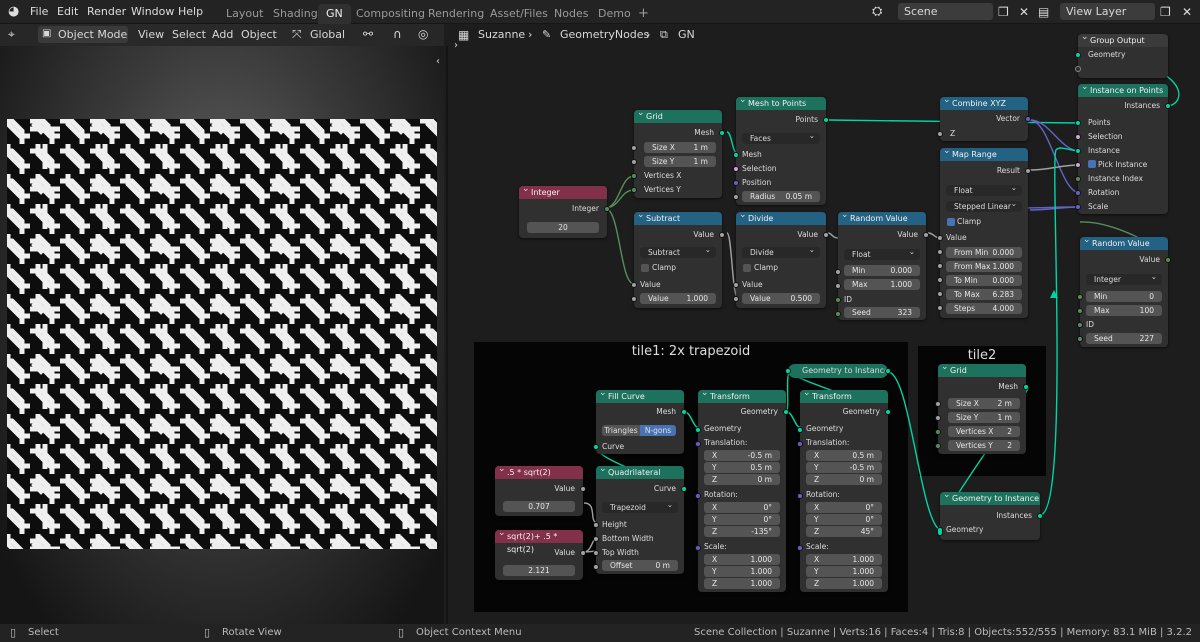 Image resolution: width=1200 pixels, height=642 pixels. What do you see at coordinates (940, 238) in the screenshot?
I see `socket-value` at bounding box center [940, 238].